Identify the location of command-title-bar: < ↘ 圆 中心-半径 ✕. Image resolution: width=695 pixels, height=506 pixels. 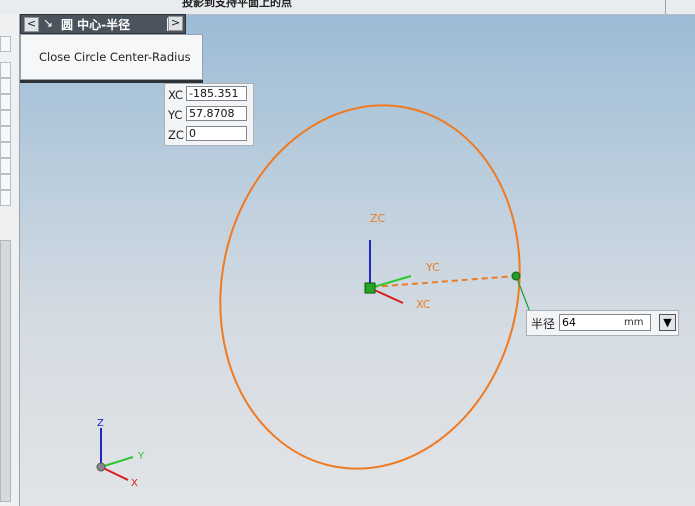
(103, 24).